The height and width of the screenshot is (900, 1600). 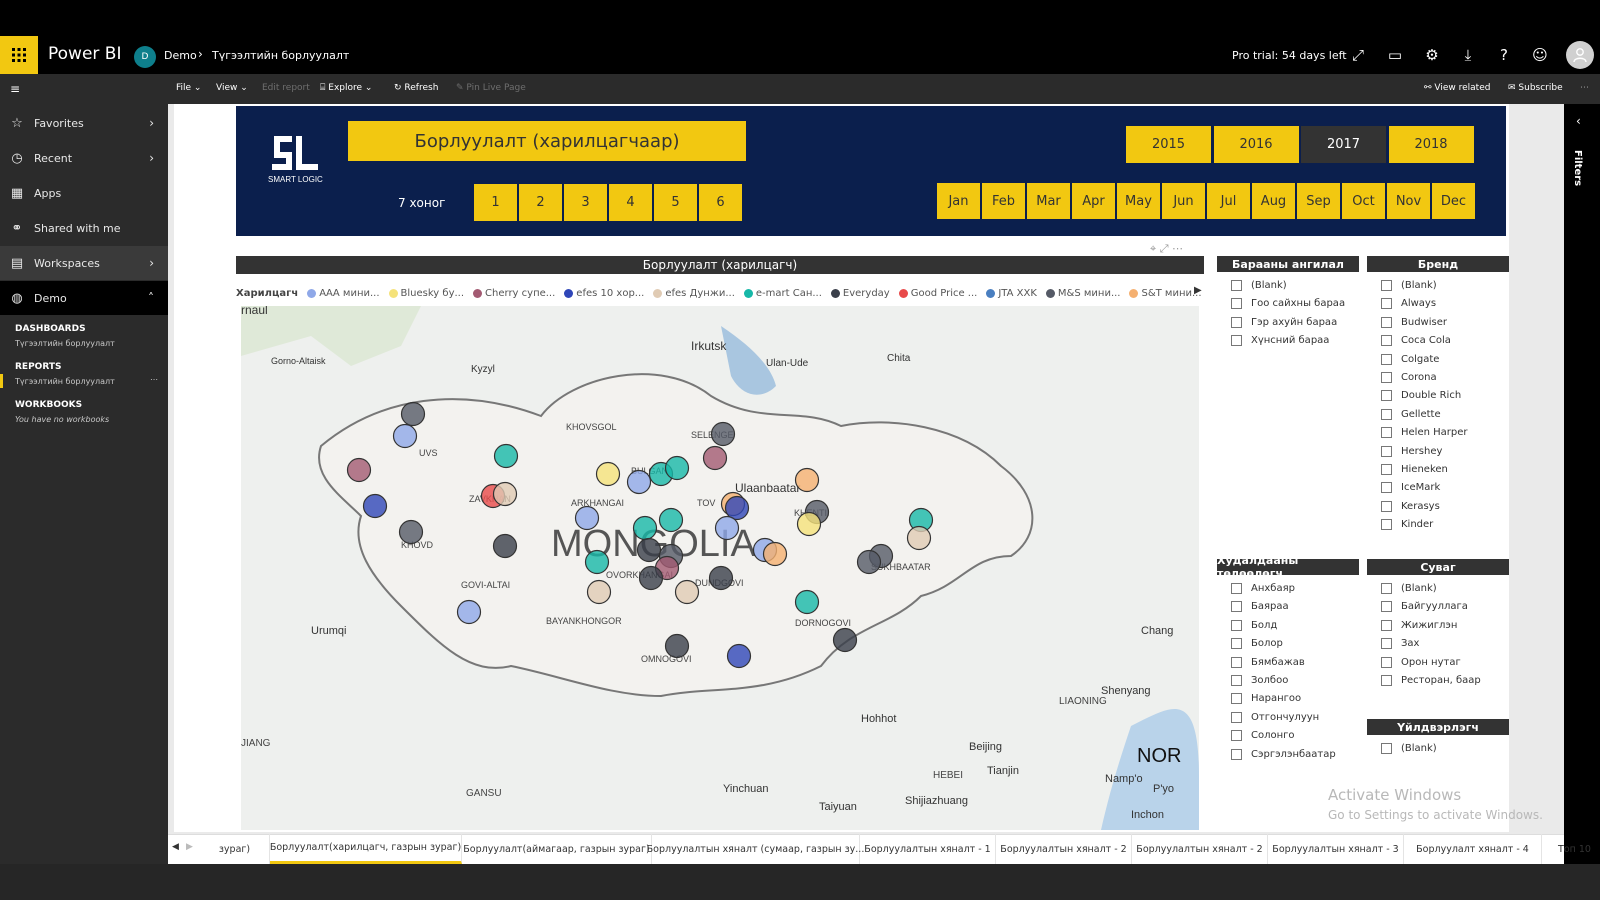 What do you see at coordinates (189, 847) in the screenshot?
I see `tab-scroll-right-icon: ▶` at bounding box center [189, 847].